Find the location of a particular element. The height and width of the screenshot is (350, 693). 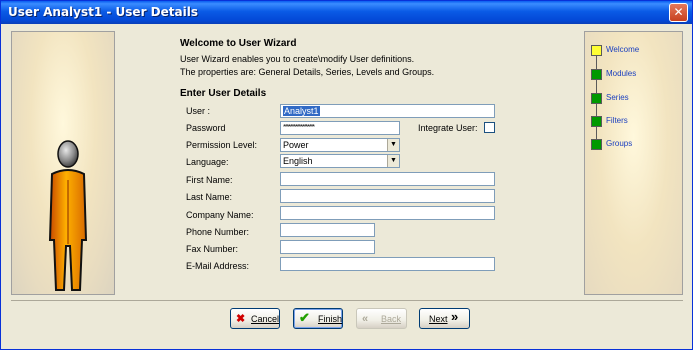

double-left-arrow-icon: « is located at coordinates (365, 319).